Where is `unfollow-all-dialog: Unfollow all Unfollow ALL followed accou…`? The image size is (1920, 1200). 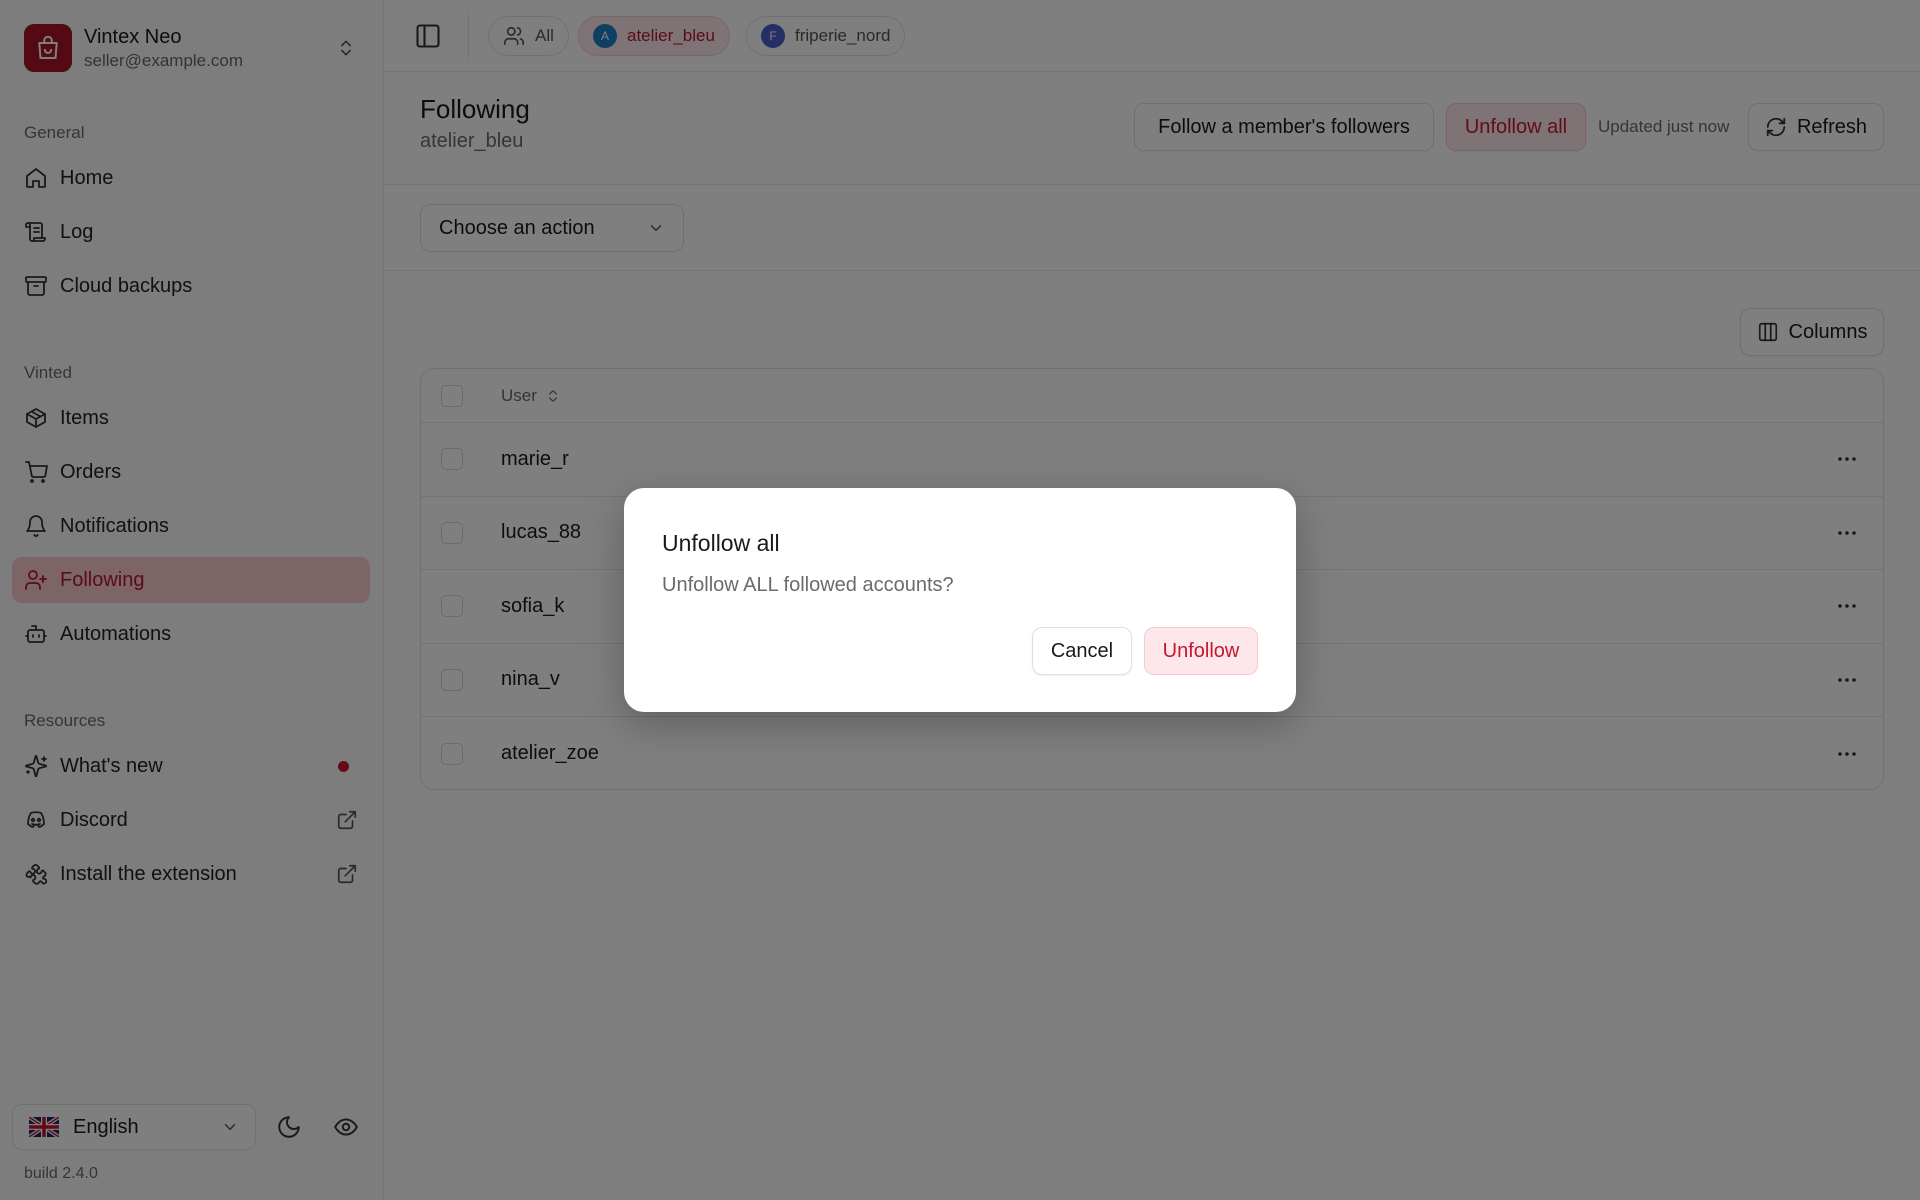 unfollow-all-dialog: Unfollow all Unfollow ALL followed accou… is located at coordinates (960, 600).